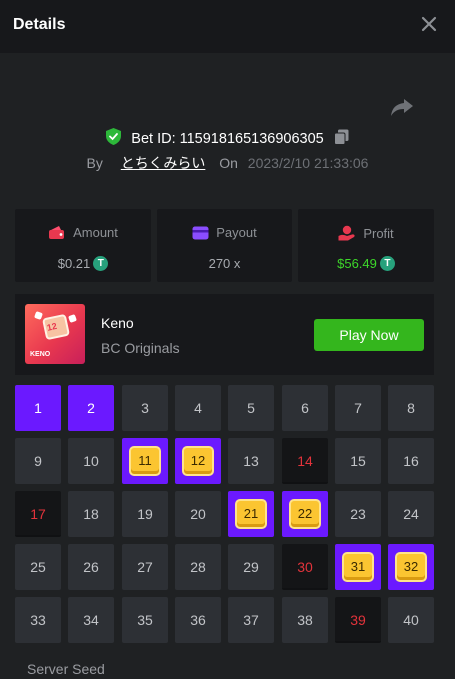 Image resolution: width=455 pixels, height=679 pixels. I want to click on server-seed-label: Server Seed, so click(66, 669).